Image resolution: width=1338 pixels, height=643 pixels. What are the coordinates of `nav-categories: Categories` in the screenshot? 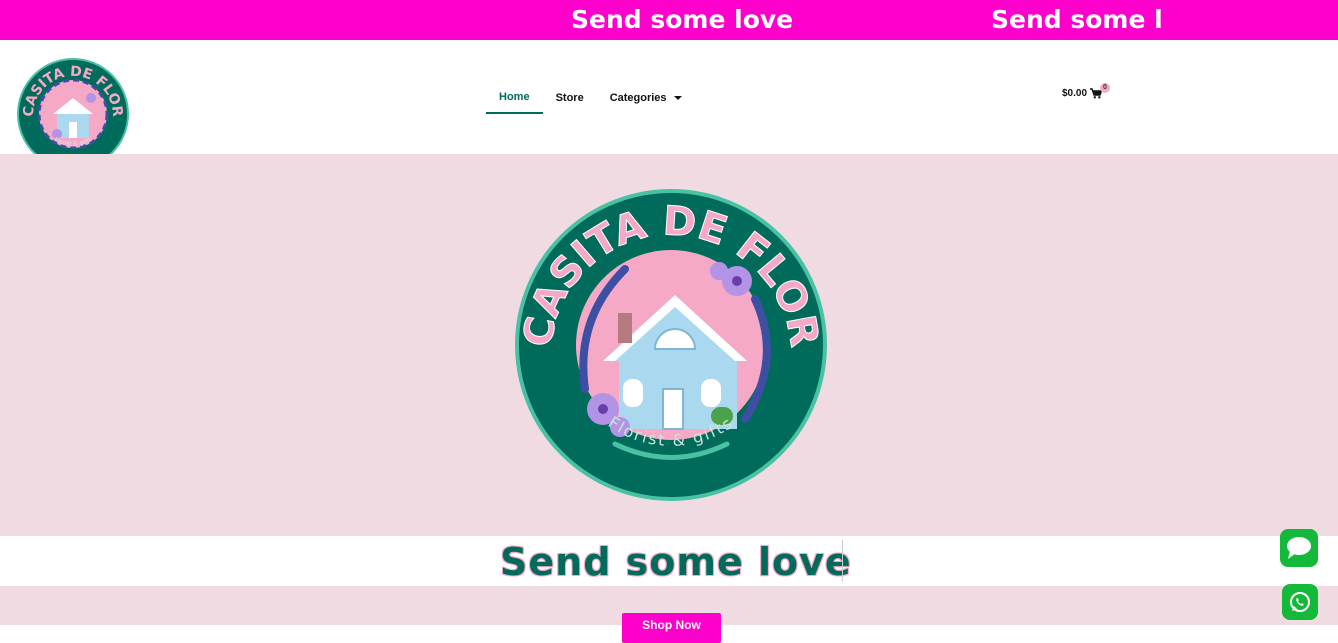 It's located at (646, 98).